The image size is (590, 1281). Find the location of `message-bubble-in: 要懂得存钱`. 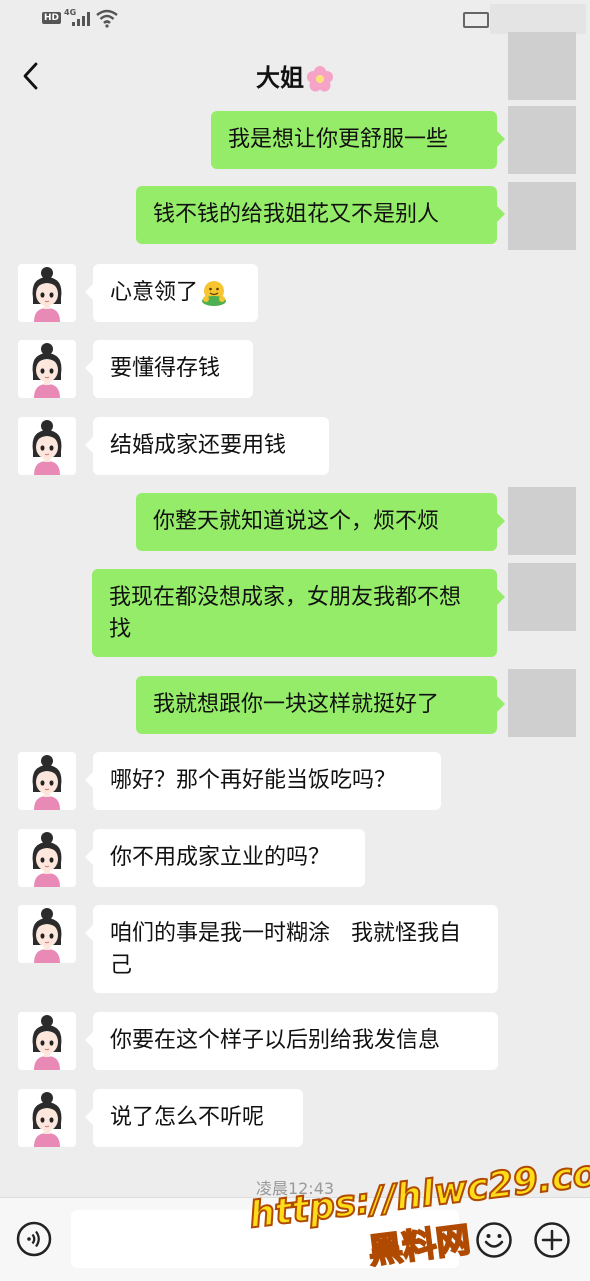

message-bubble-in: 要懂得存钱 is located at coordinates (169, 369).